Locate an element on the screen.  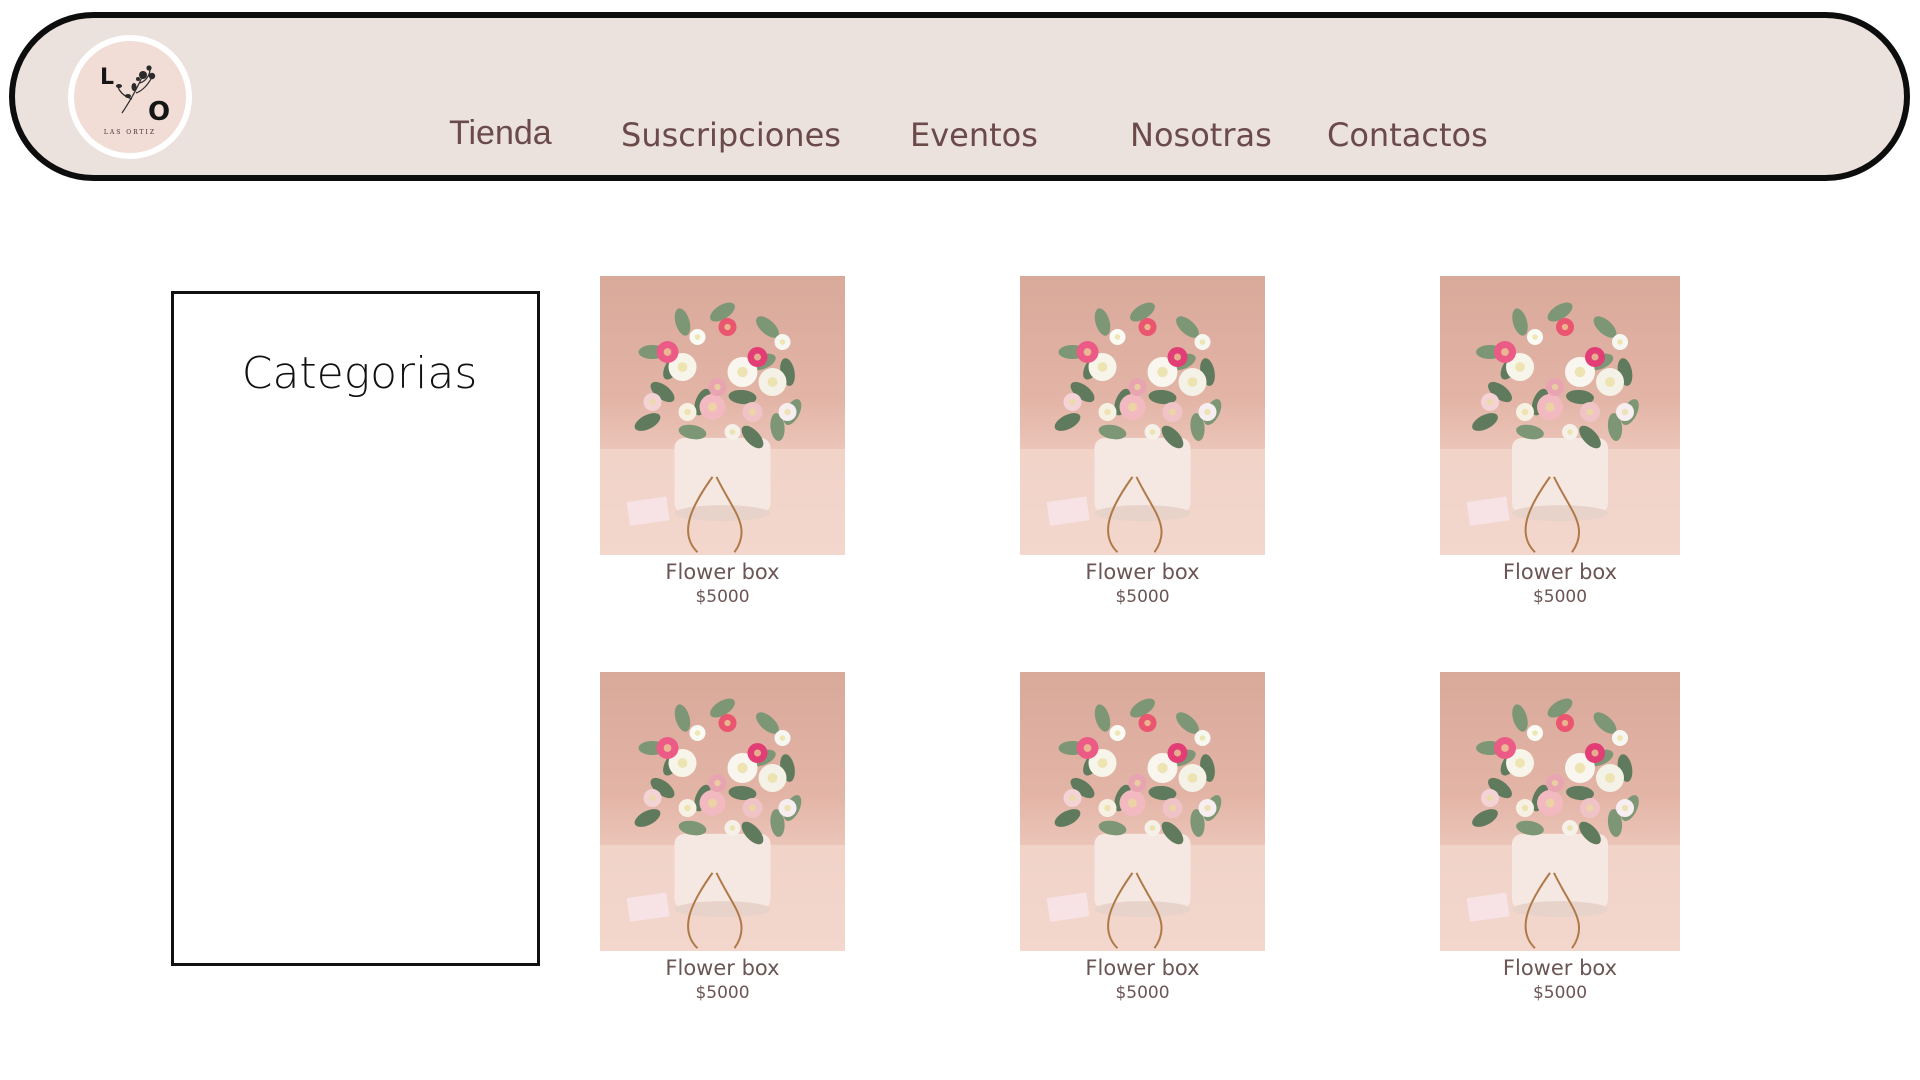
nav-link-suscripciones: Suscripciones is located at coordinates (731, 135).